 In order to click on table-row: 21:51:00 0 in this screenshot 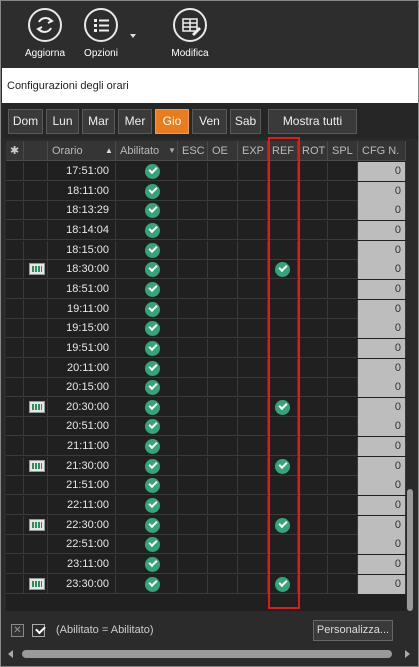, I will do `click(206, 486)`.